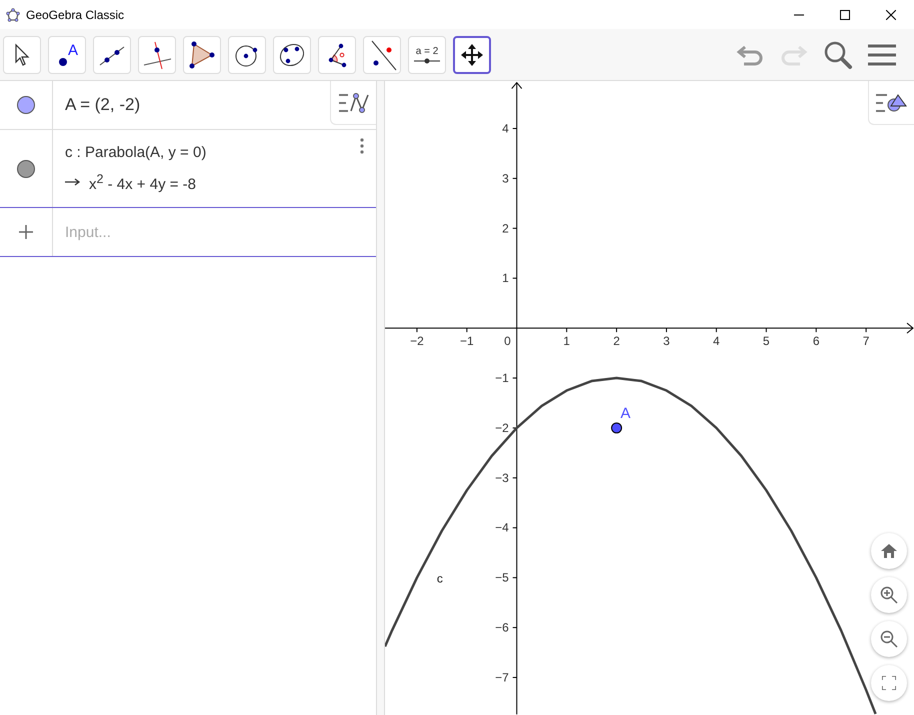 This screenshot has height=715, width=914. I want to click on fullscreen-icon, so click(889, 683).